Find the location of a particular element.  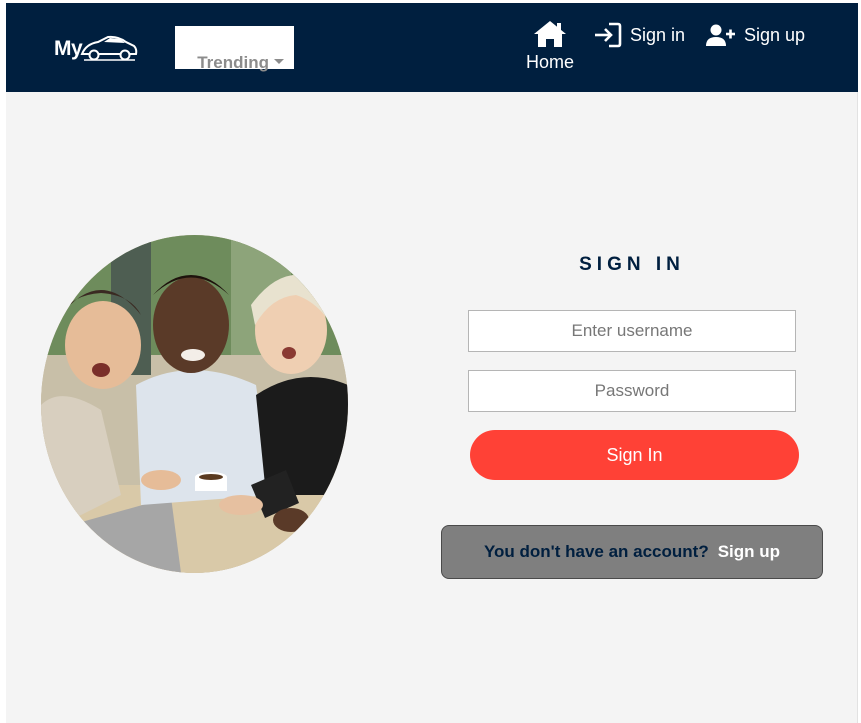

sign-up-link: Sign up is located at coordinates (749, 552).